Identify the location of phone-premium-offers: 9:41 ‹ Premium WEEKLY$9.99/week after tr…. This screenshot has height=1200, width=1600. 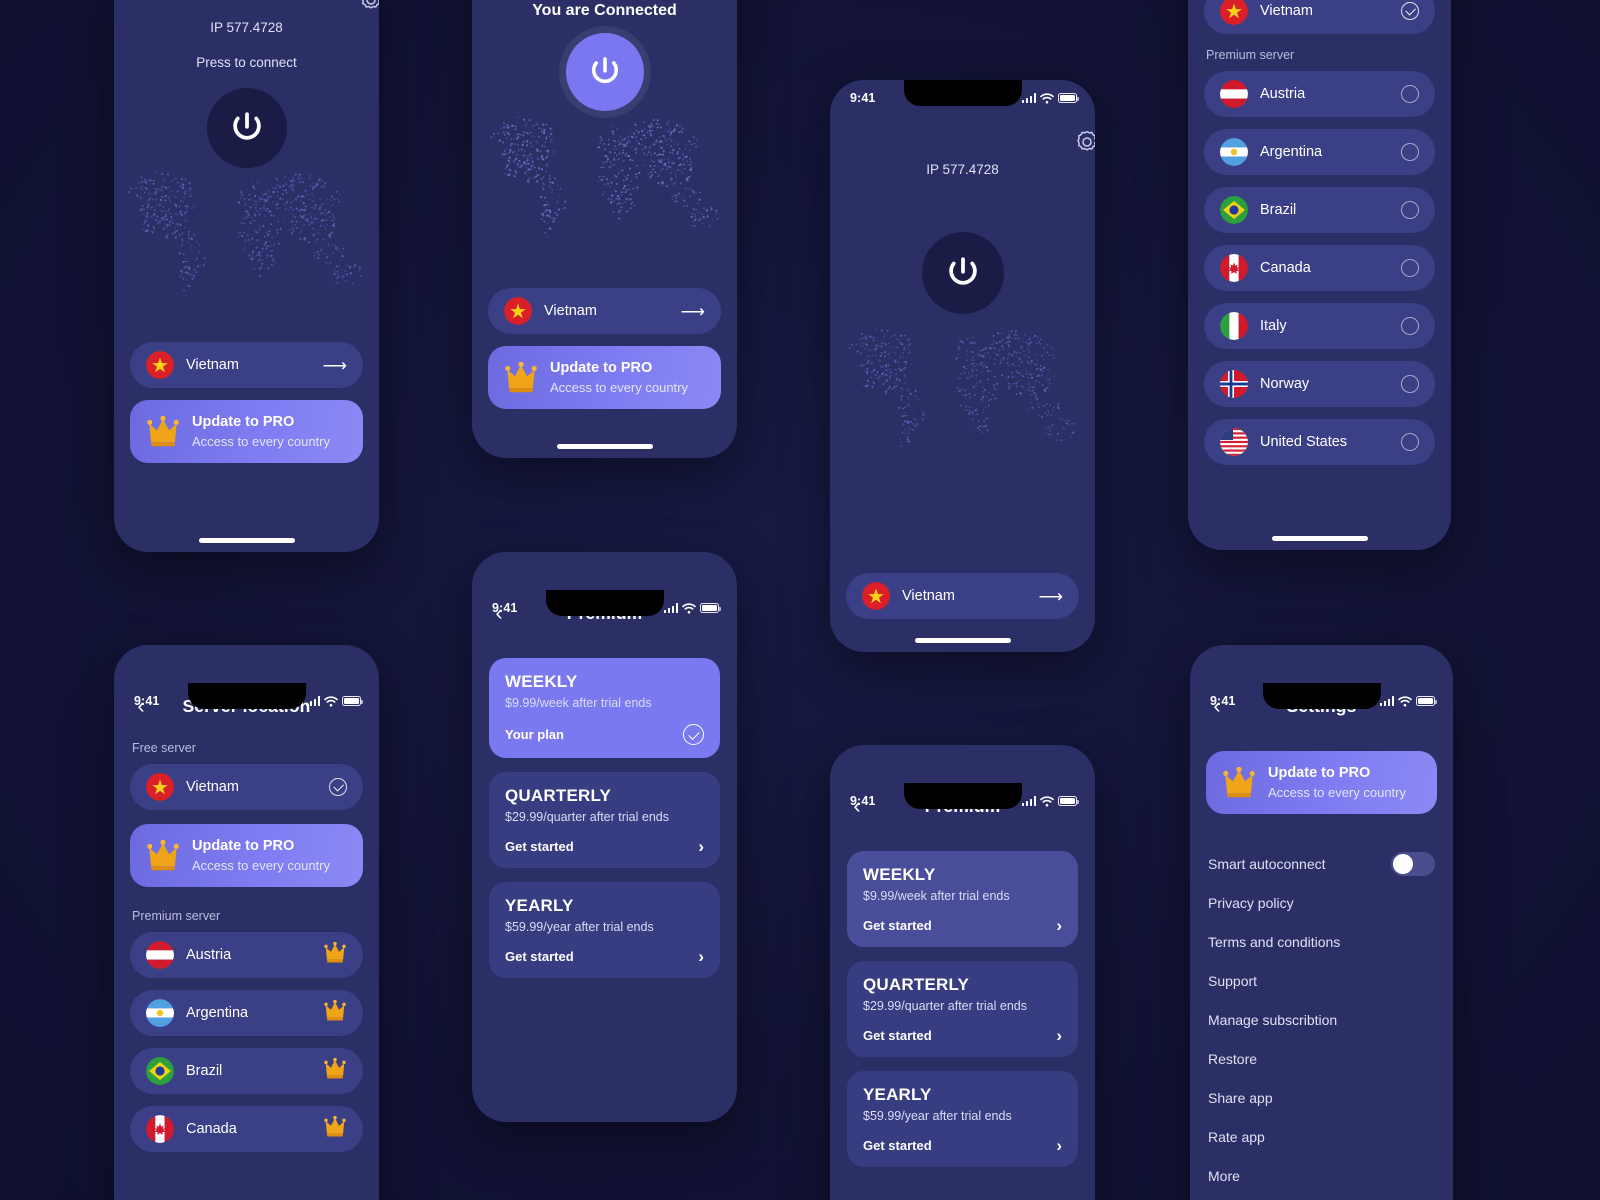
(962, 972).